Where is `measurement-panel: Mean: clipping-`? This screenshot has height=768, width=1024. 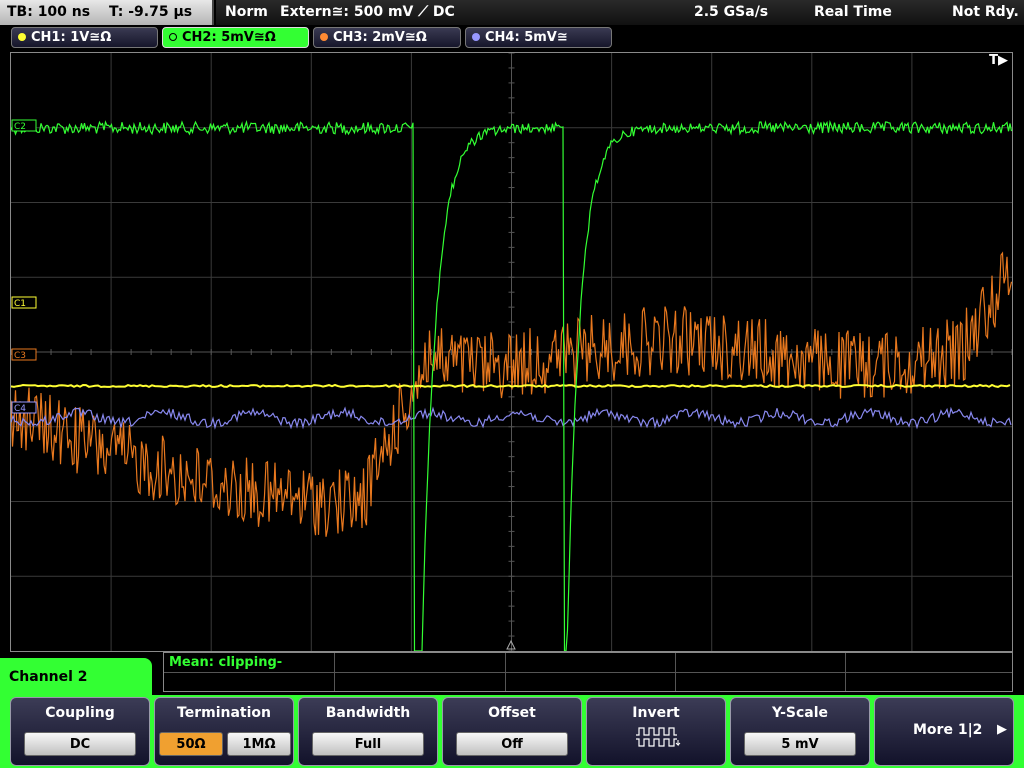
measurement-panel: Mean: clipping- is located at coordinates (588, 672).